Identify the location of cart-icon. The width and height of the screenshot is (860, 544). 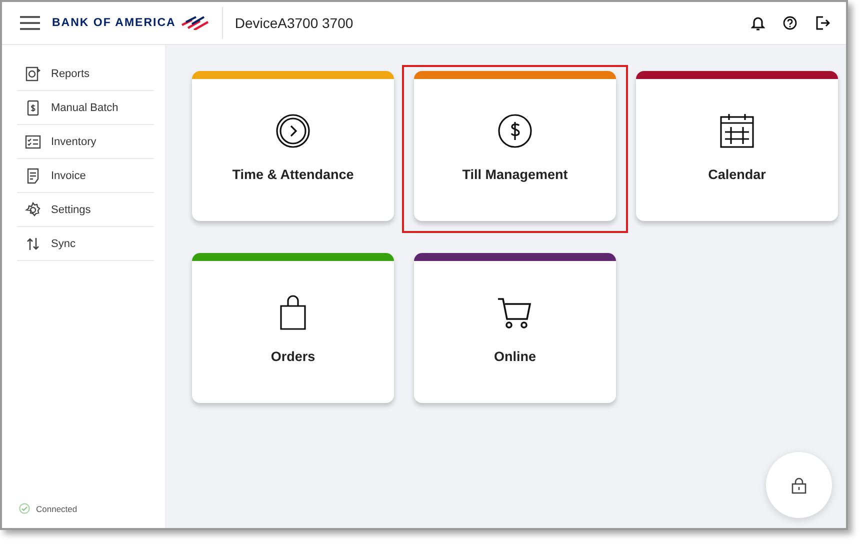
(515, 313).